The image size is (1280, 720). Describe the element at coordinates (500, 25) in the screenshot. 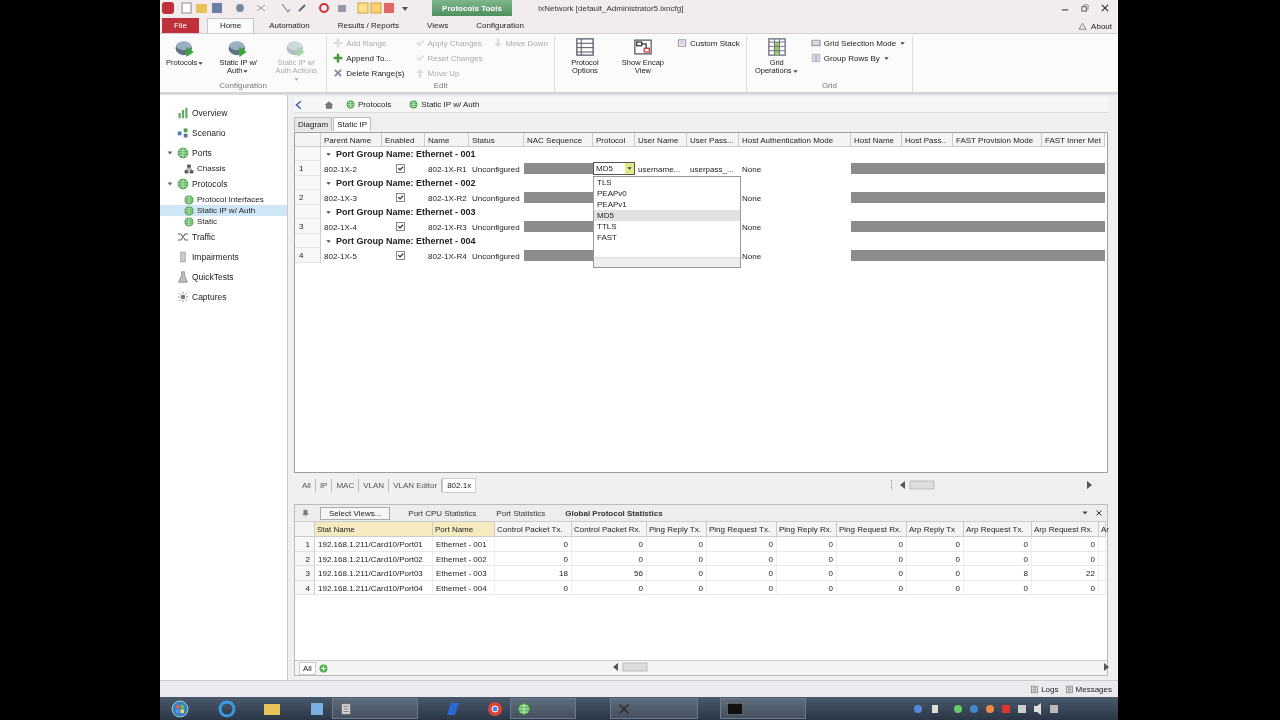

I see `ribbon-tab: Configuration` at that location.